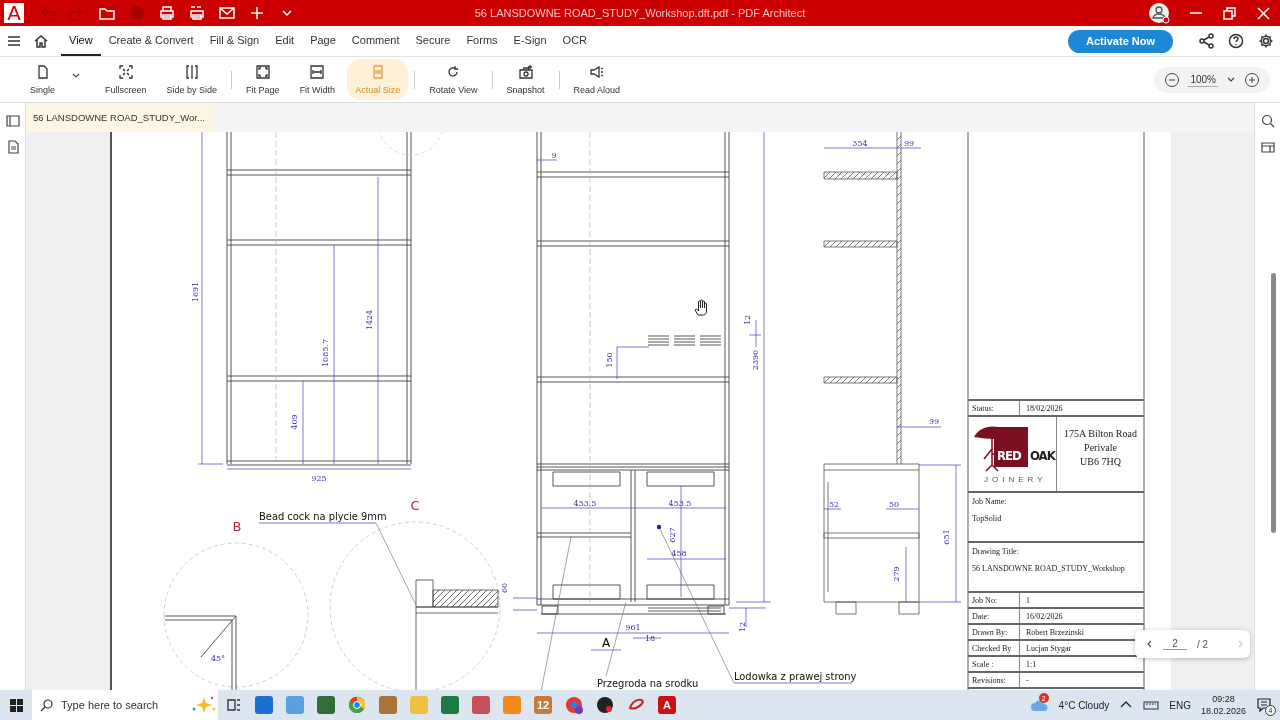 This screenshot has width=1280, height=720. What do you see at coordinates (234, 41) in the screenshot?
I see `menu-tab: Fill & Sign` at bounding box center [234, 41].